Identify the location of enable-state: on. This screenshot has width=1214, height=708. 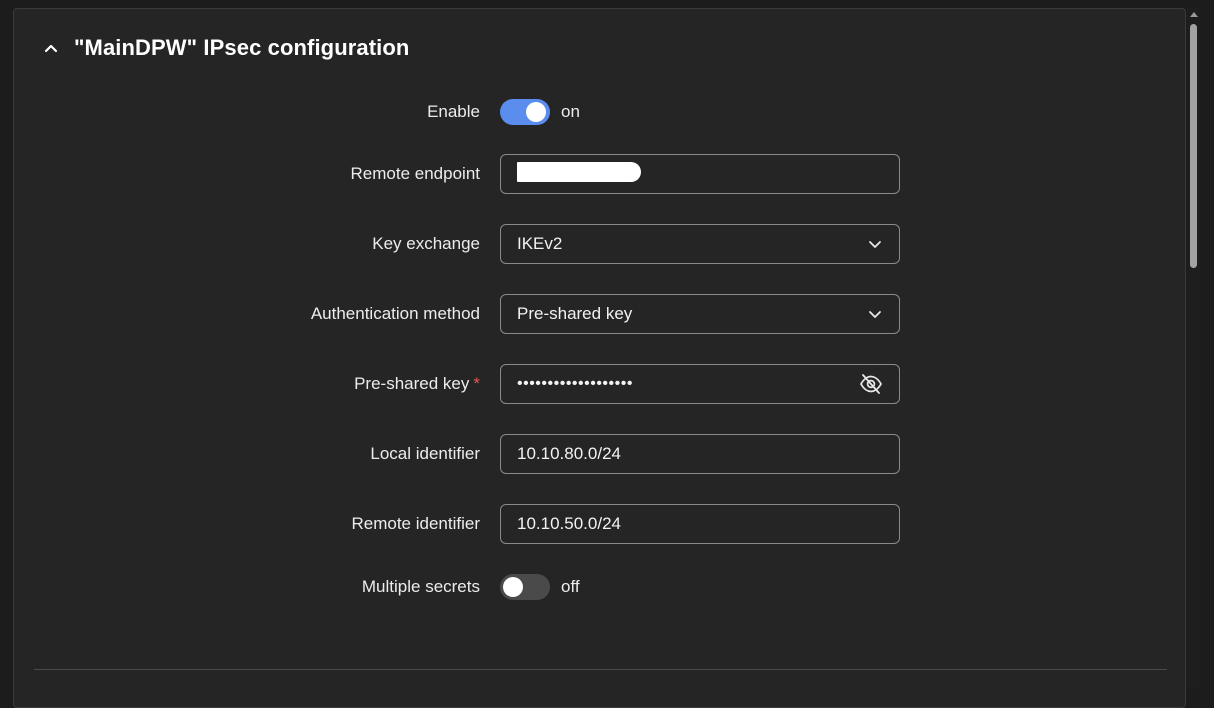
(570, 111).